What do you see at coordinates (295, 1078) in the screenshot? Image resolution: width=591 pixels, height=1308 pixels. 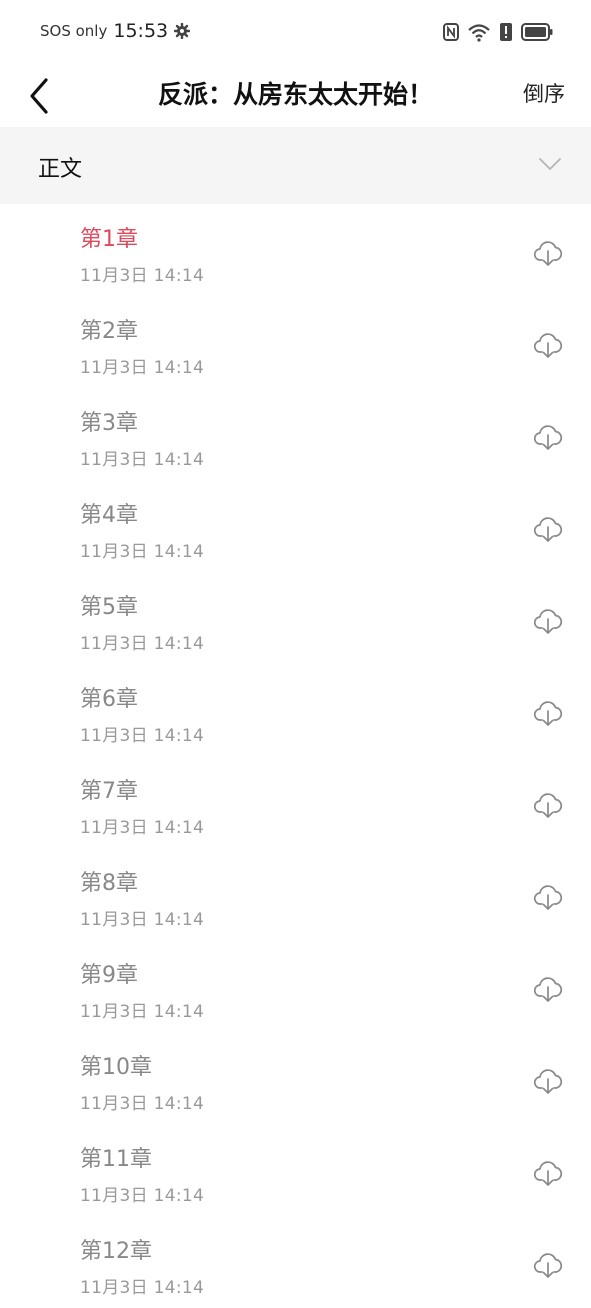 I see `chapter-row: 第10章 11月3日 14:14` at bounding box center [295, 1078].